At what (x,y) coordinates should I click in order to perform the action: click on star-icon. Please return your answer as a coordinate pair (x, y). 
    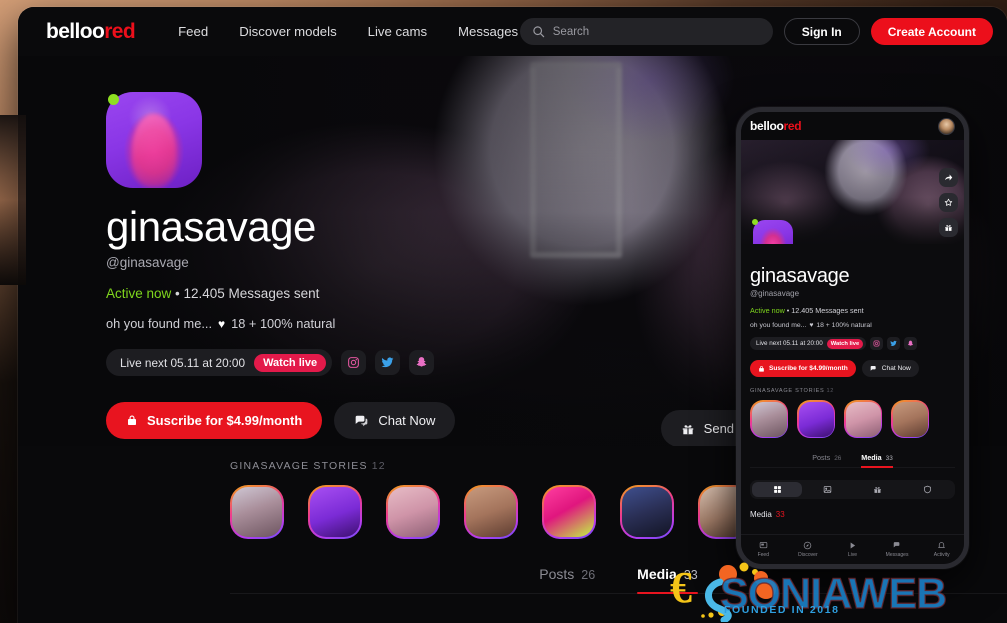
    Looking at the image, I should click on (948, 202).